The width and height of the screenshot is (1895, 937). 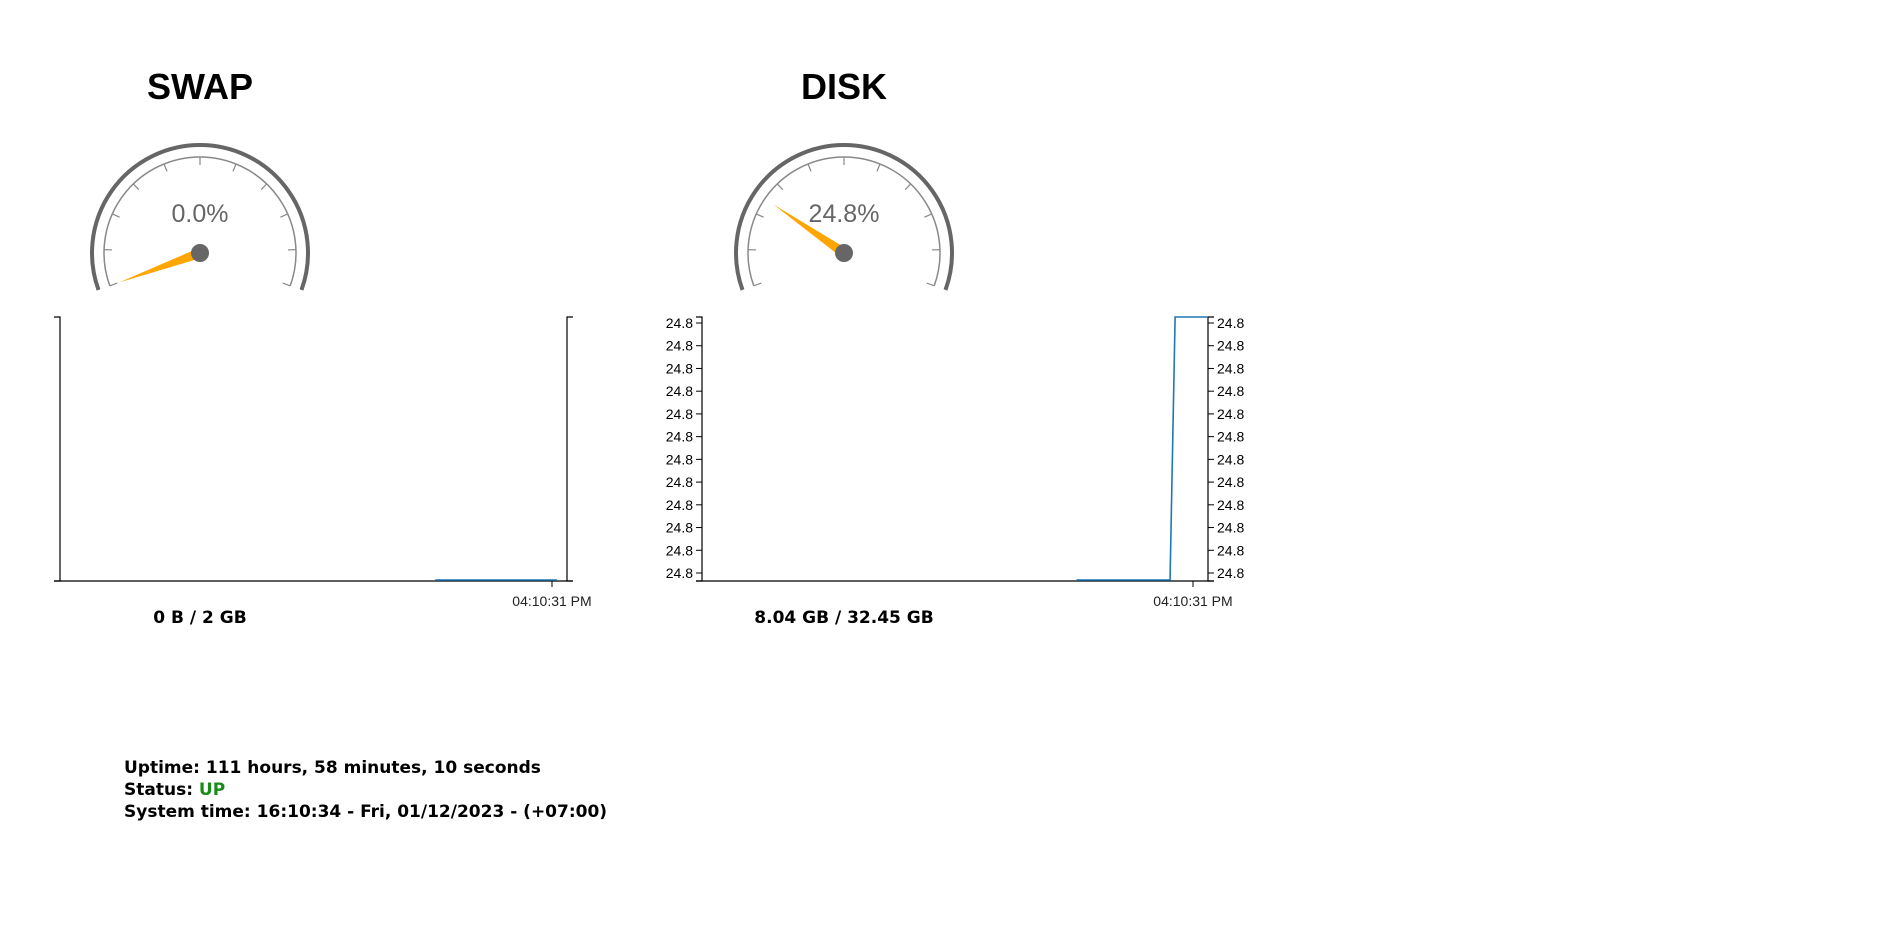 I want to click on disk-usage: 8.04 GB / 32.45 GB, so click(x=844, y=618).